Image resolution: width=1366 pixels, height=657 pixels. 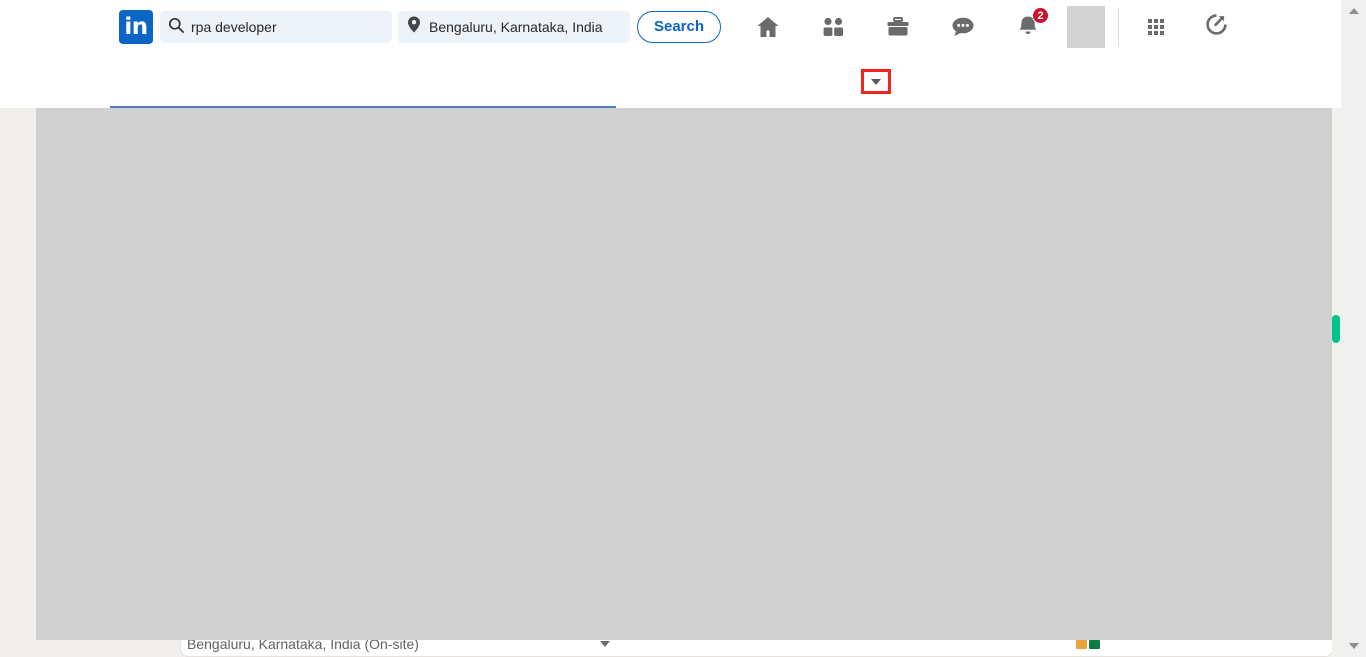 I want to click on triangle-down-icon, so click(x=1353, y=646).